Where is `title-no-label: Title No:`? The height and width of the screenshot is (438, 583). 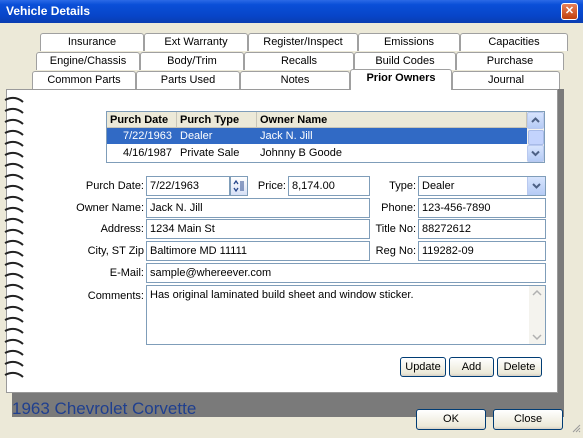
title-no-label: Title No: is located at coordinates (395, 229).